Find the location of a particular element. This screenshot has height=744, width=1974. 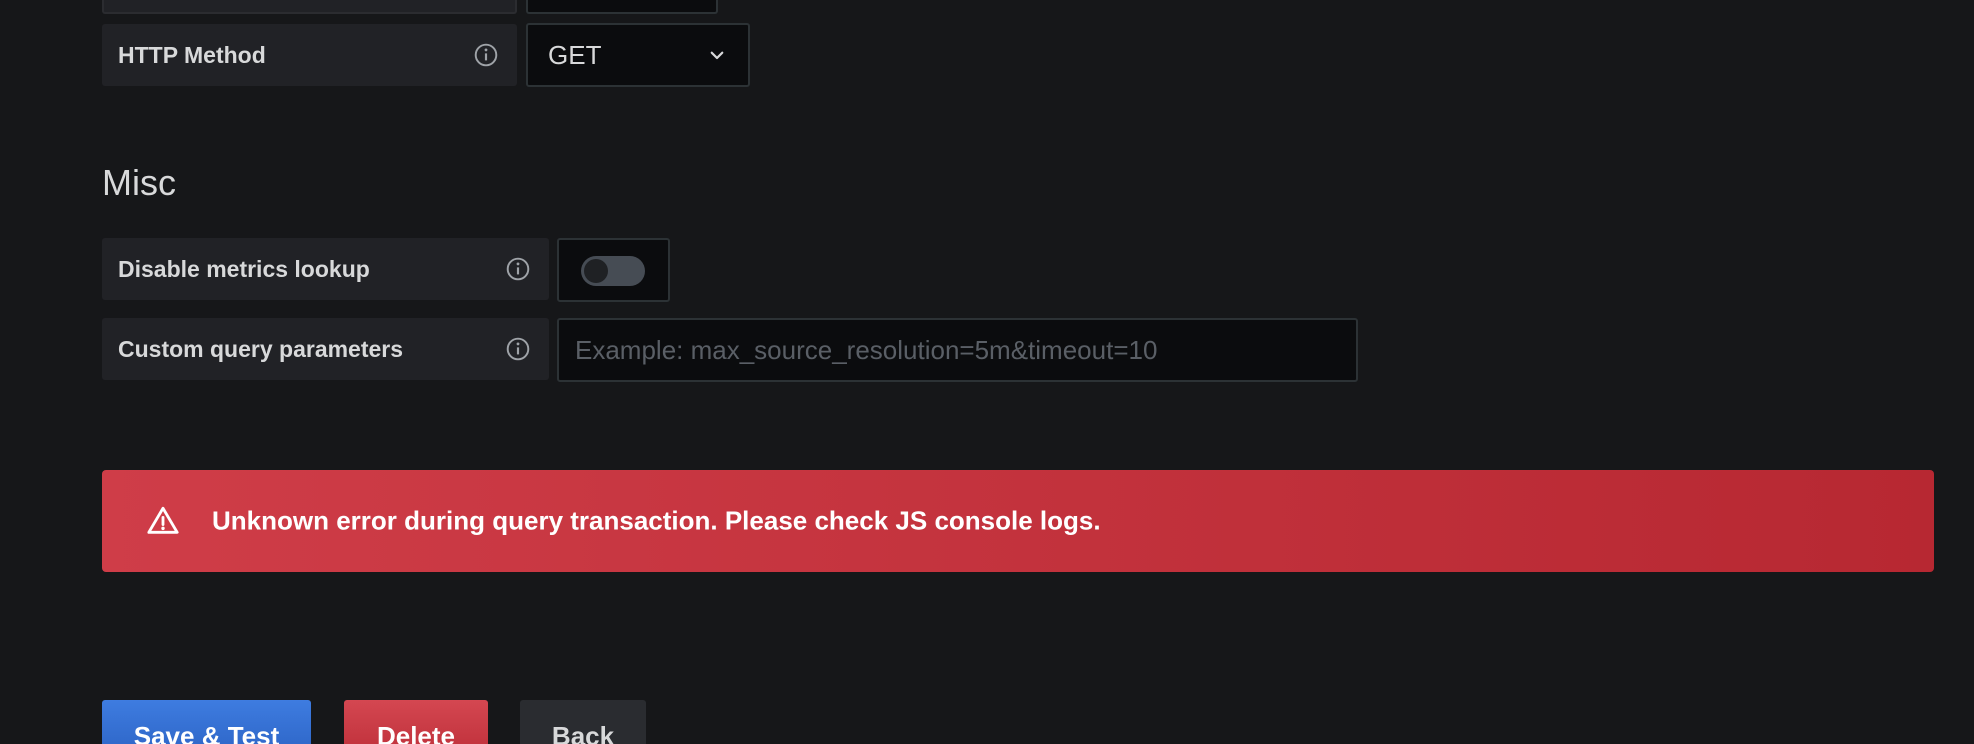

disable-metrics-lookup-toggle is located at coordinates (613, 270).